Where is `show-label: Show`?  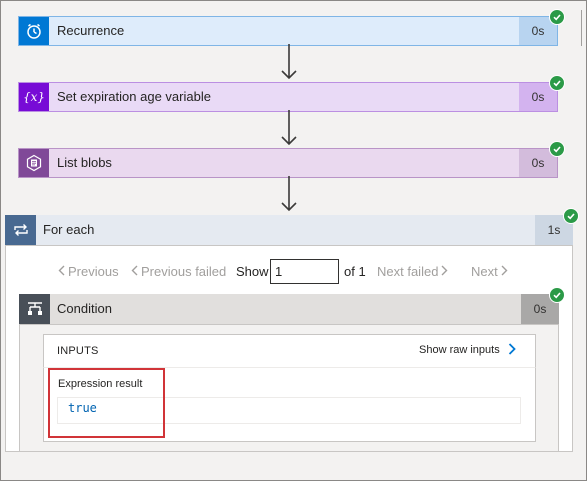
show-label: Show is located at coordinates (252, 271).